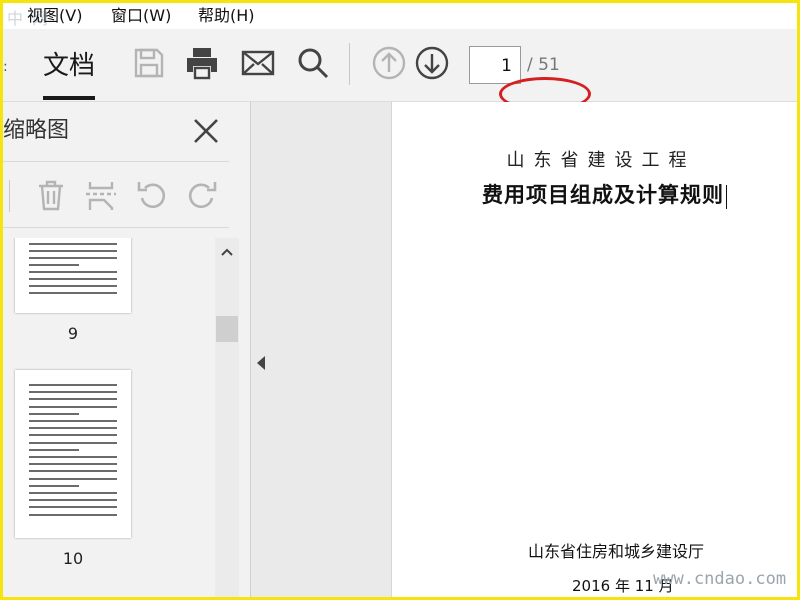  What do you see at coordinates (9, 196) in the screenshot?
I see `tool-separator` at bounding box center [9, 196].